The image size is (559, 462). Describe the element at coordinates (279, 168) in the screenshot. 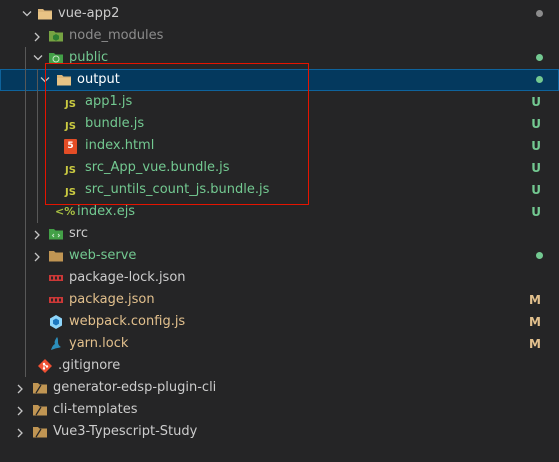

I see `tree-item-src-app-vue-bundle-js: JS src_App_vue.bundle.js U` at that location.